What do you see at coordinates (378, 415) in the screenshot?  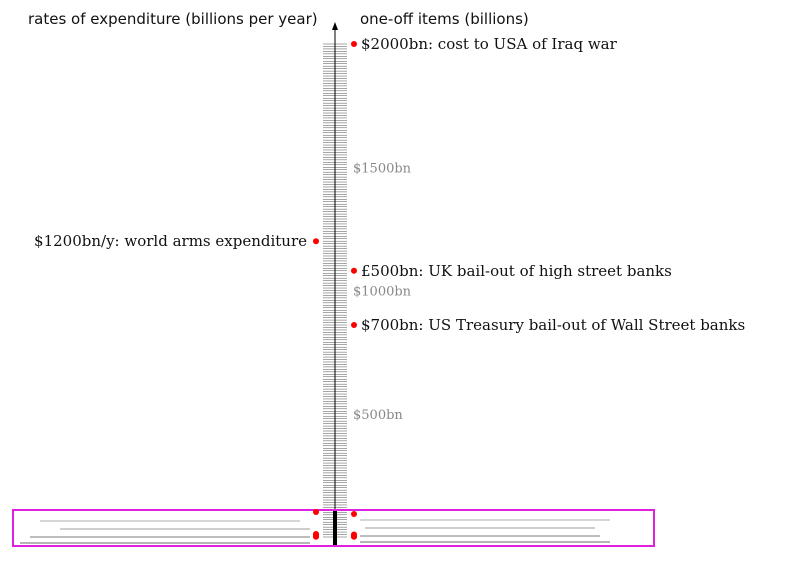 I see `scale-tick-label: $500bn` at bounding box center [378, 415].